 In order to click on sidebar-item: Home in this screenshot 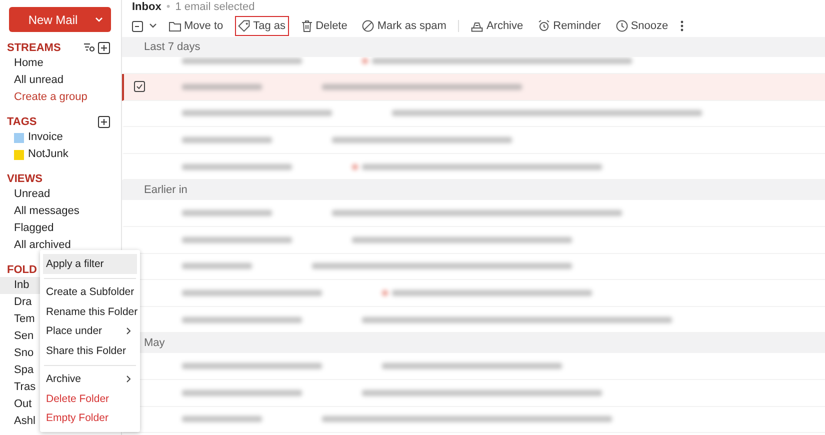, I will do `click(60, 63)`.